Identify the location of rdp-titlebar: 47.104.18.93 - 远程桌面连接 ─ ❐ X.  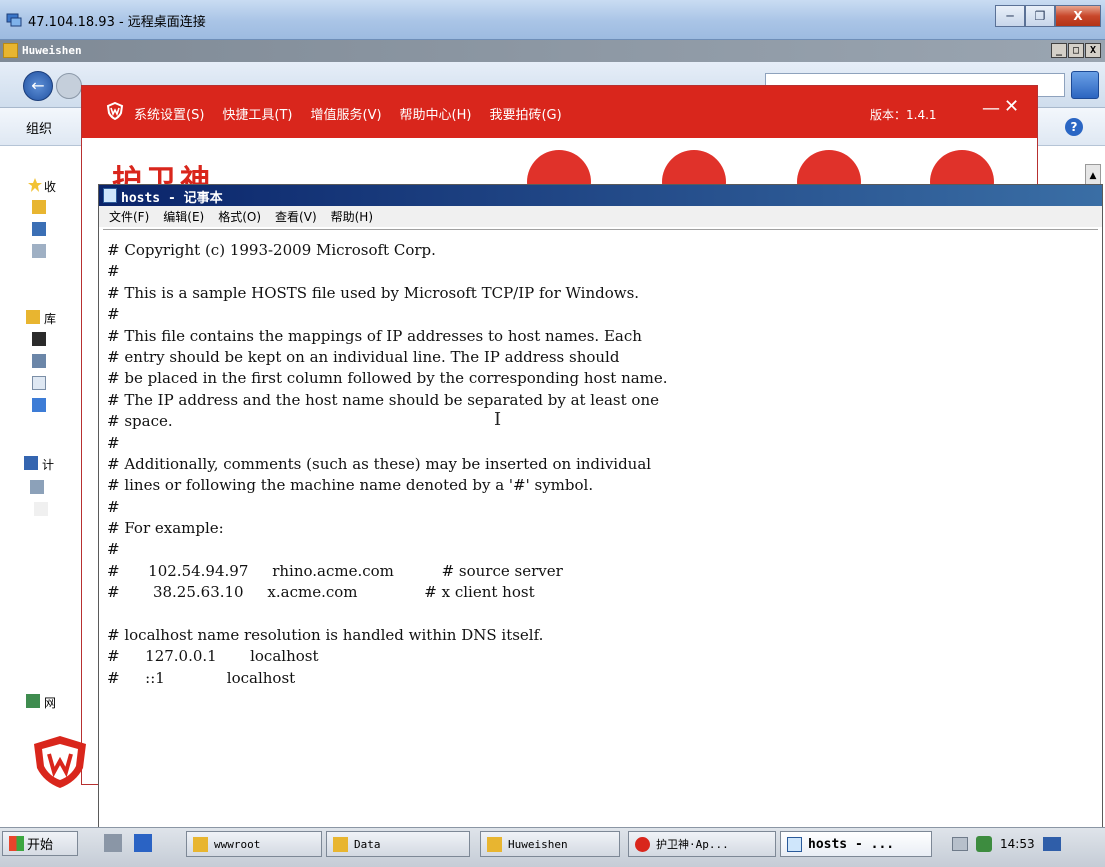
(552, 20).